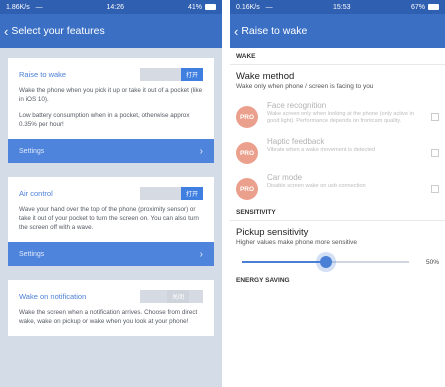  I want to click on app-bar: ‹ Select your features, so click(111, 31).